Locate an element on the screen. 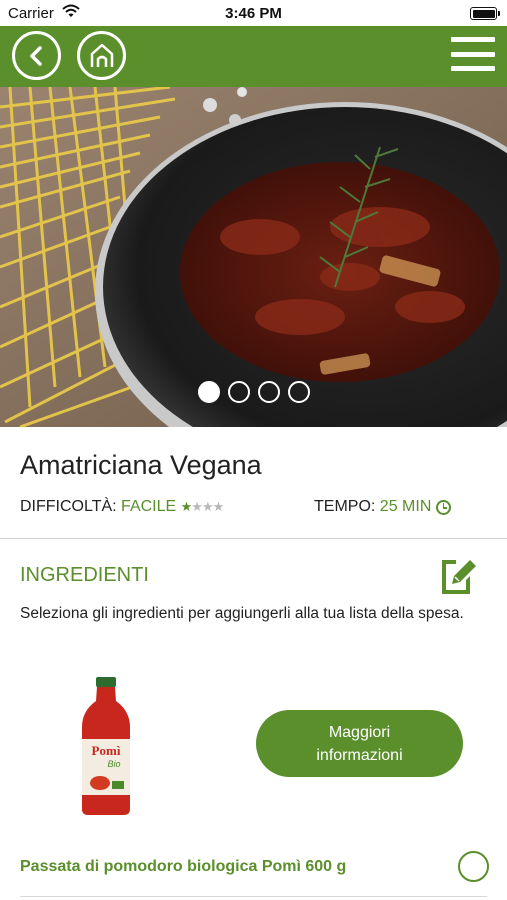  home-button is located at coordinates (101, 55).